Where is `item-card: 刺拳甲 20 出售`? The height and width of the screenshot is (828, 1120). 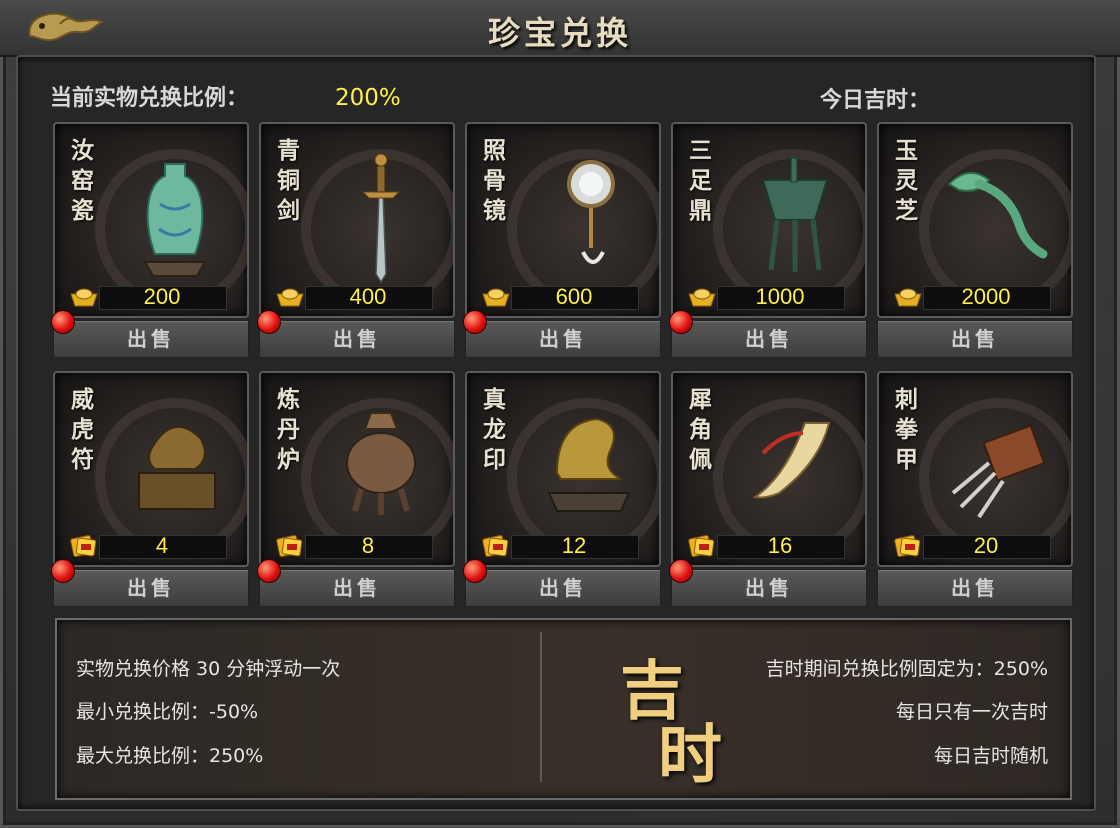 item-card: 刺拳甲 20 出售 is located at coordinates (975, 491).